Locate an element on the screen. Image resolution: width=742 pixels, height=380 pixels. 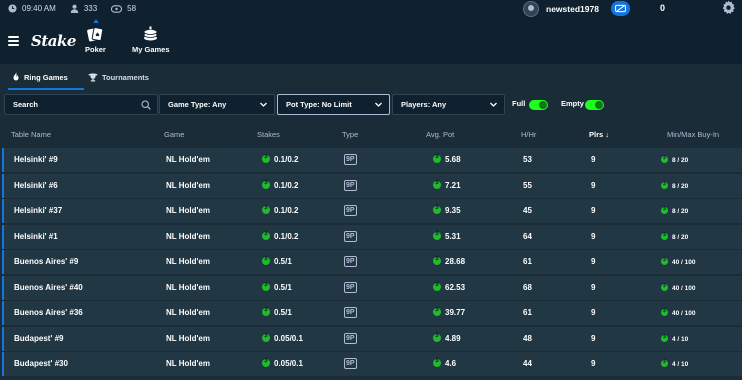
user-menu: newsted1978 is located at coordinates (561, 8).